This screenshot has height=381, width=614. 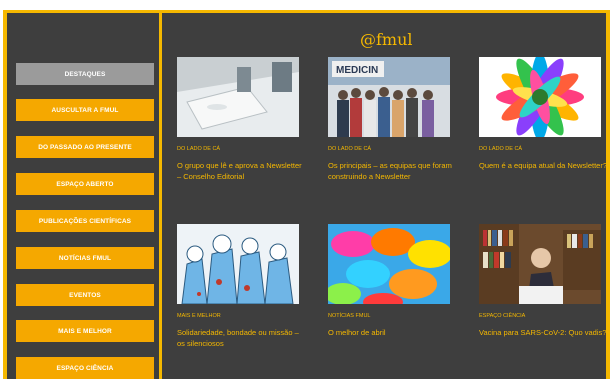 I want to click on article-image-umbrellas, so click(x=389, y=264).